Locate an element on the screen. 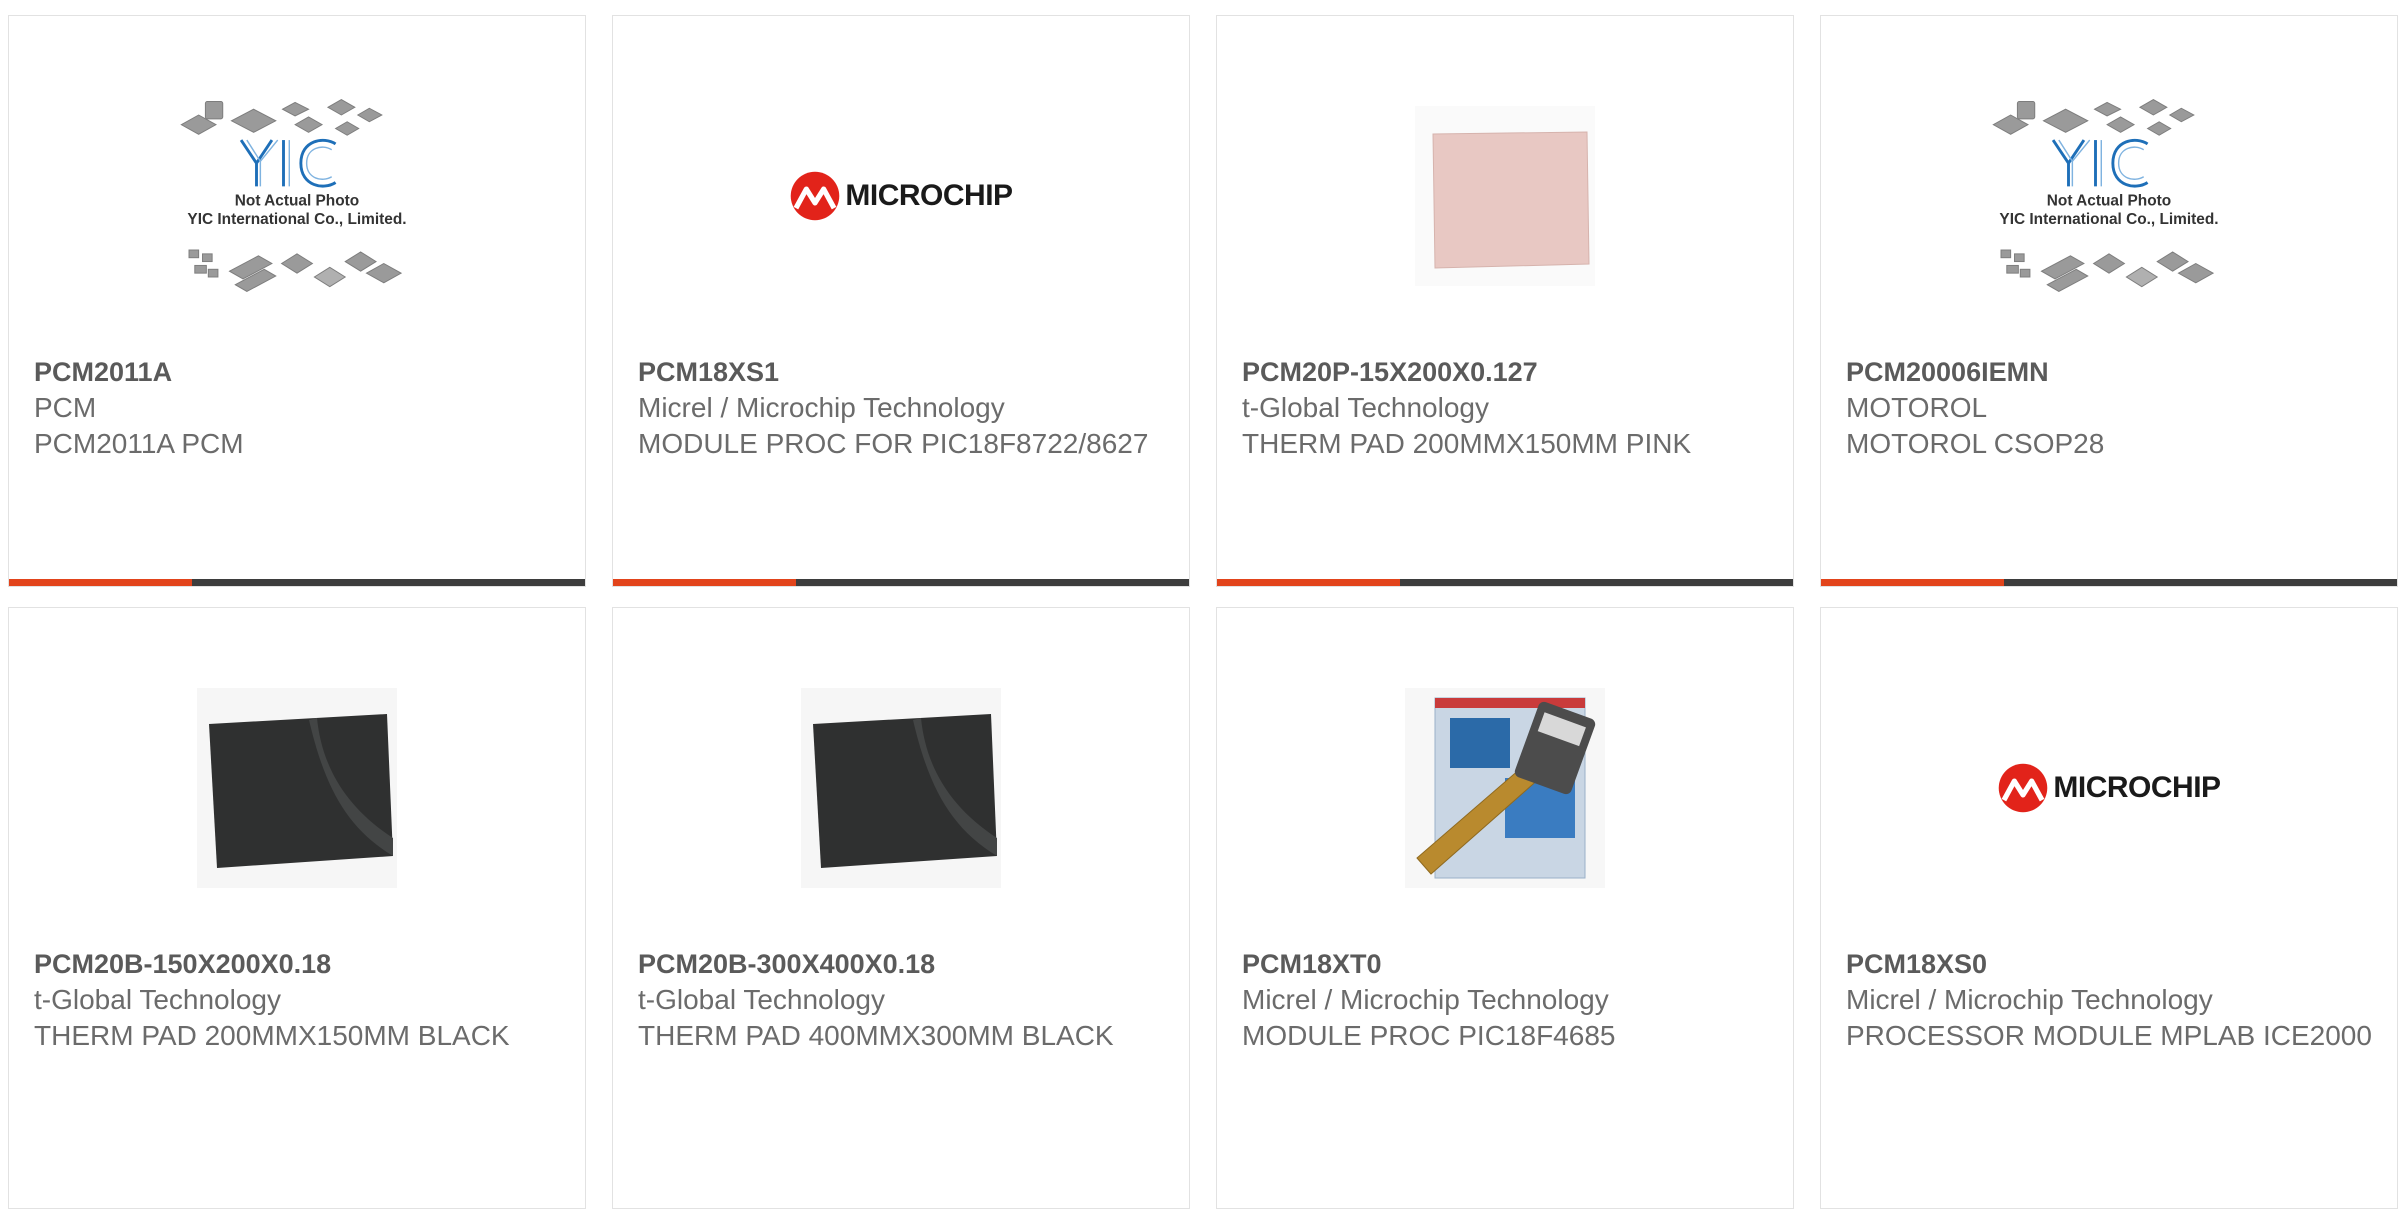 The width and height of the screenshot is (2400, 1209). part-number: PCM2011A is located at coordinates (299, 372).